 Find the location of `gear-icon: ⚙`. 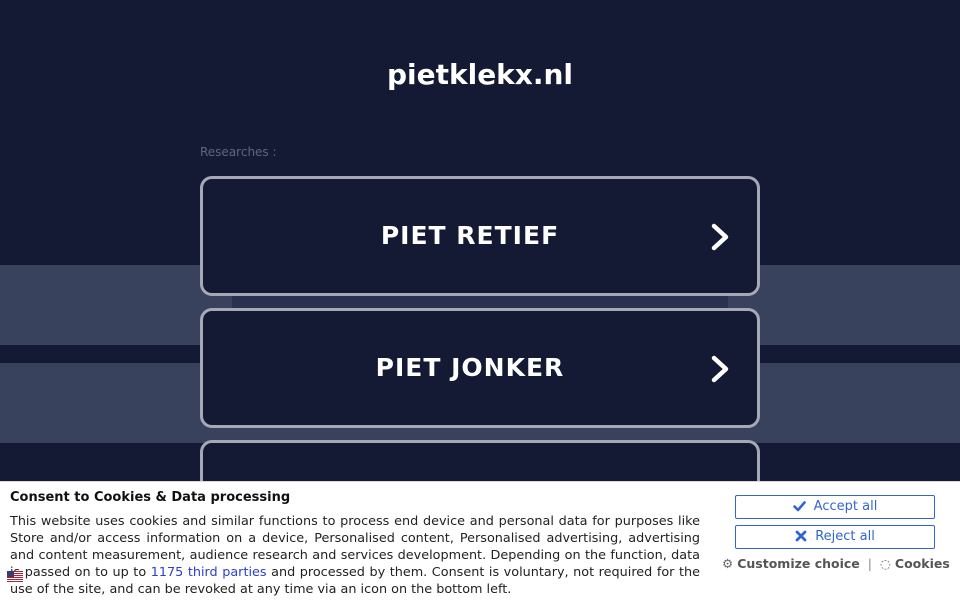

gear-icon: ⚙ is located at coordinates (728, 563).